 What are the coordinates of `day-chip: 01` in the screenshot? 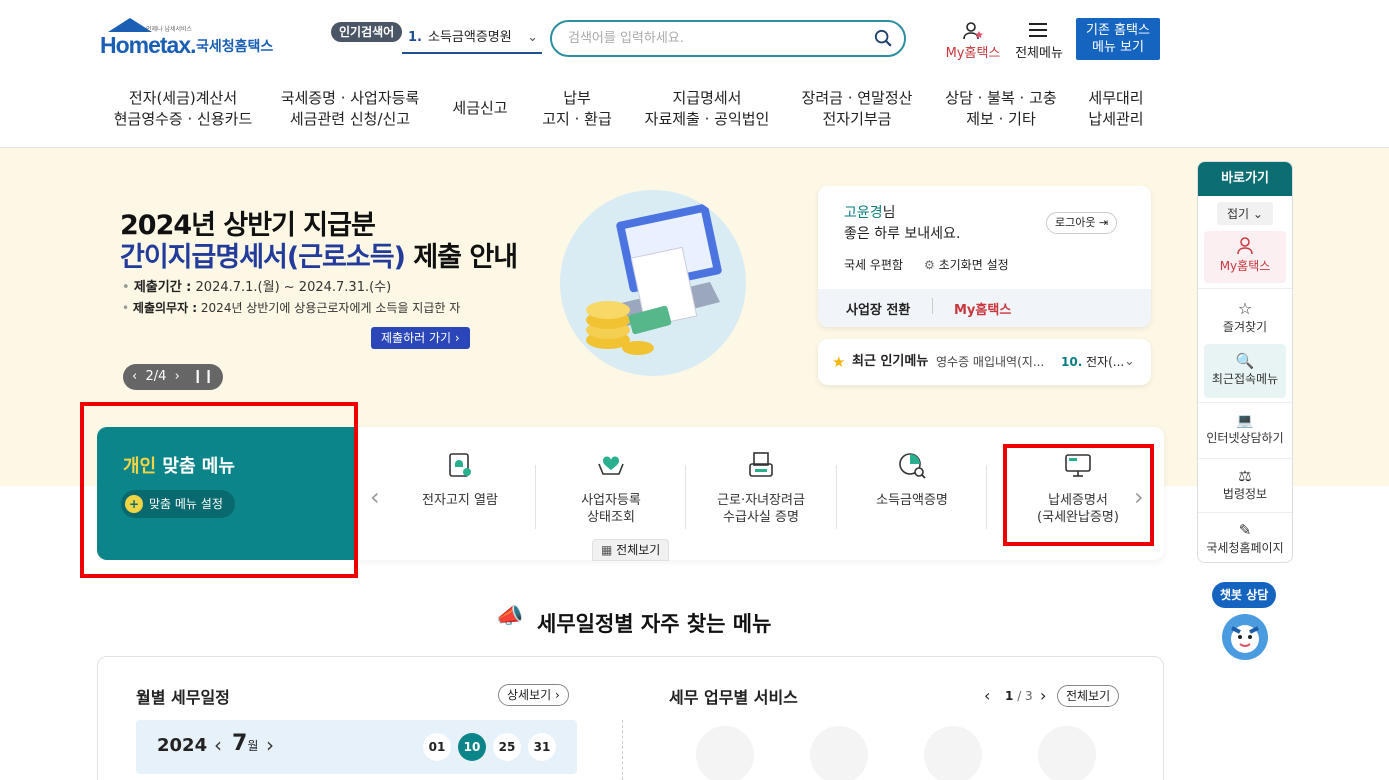 It's located at (437, 747).